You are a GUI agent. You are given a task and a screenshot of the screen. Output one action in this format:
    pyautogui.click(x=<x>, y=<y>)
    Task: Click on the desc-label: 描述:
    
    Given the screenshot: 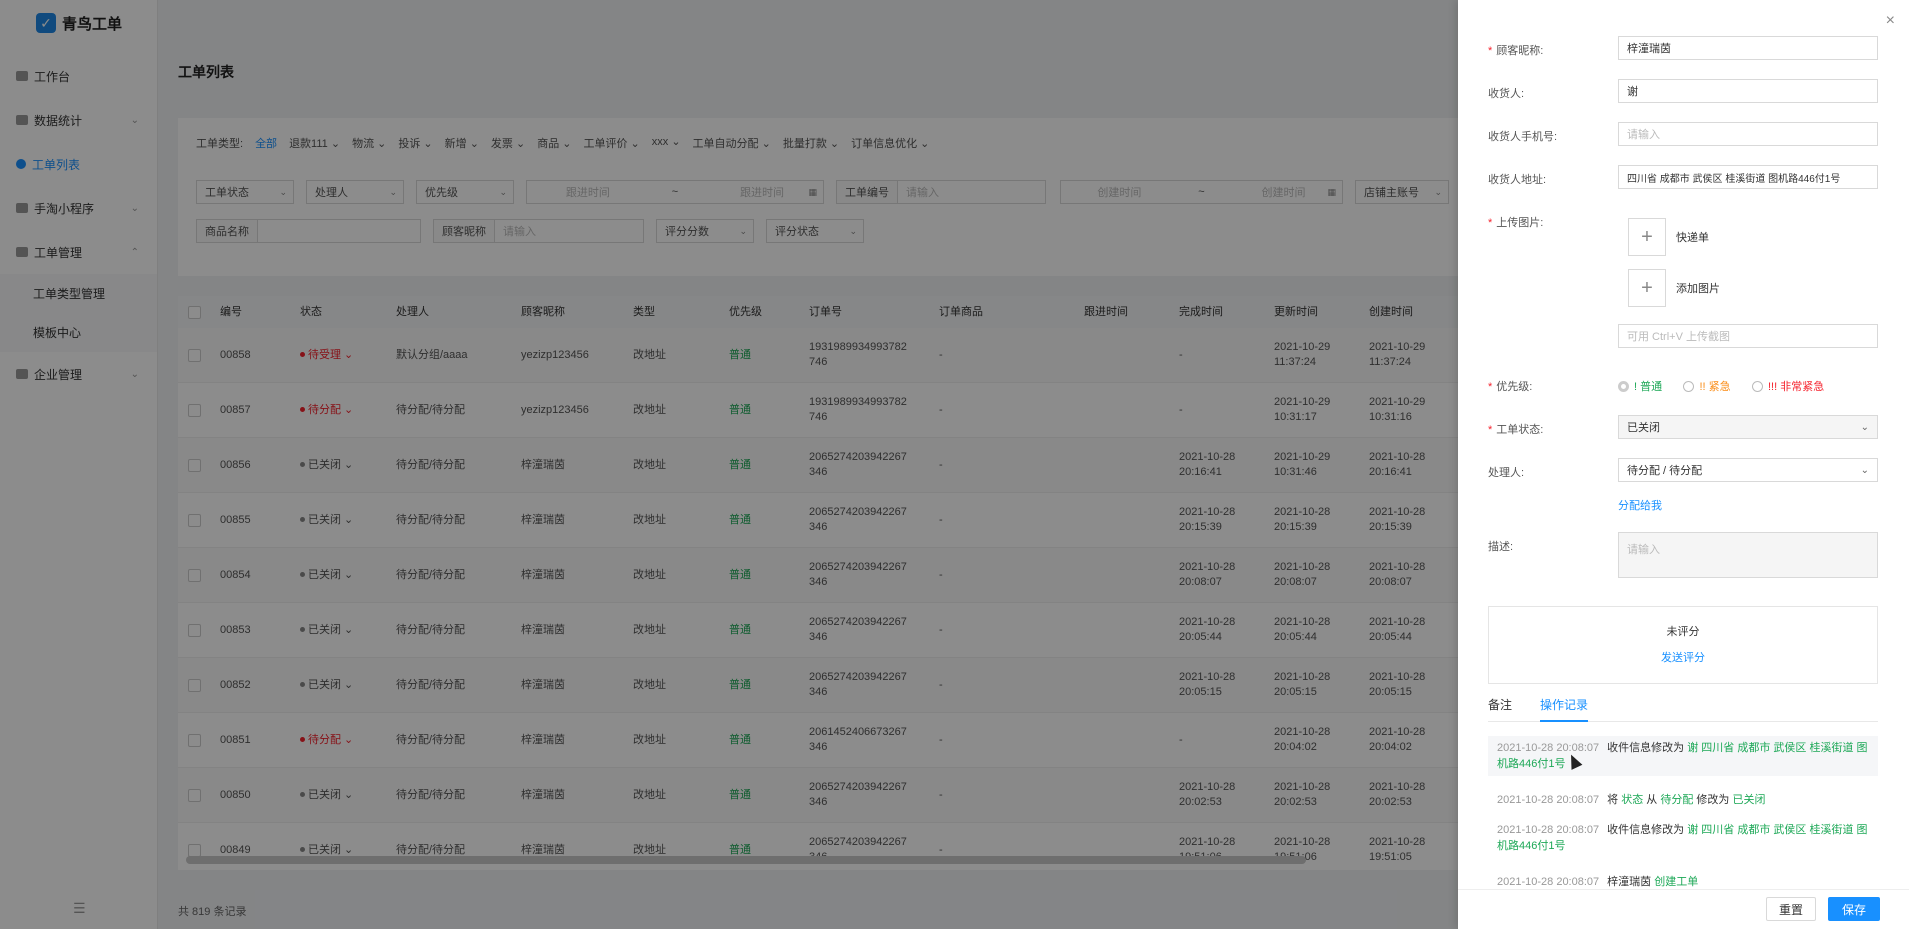 What is the action you would take?
    pyautogui.click(x=1501, y=547)
    